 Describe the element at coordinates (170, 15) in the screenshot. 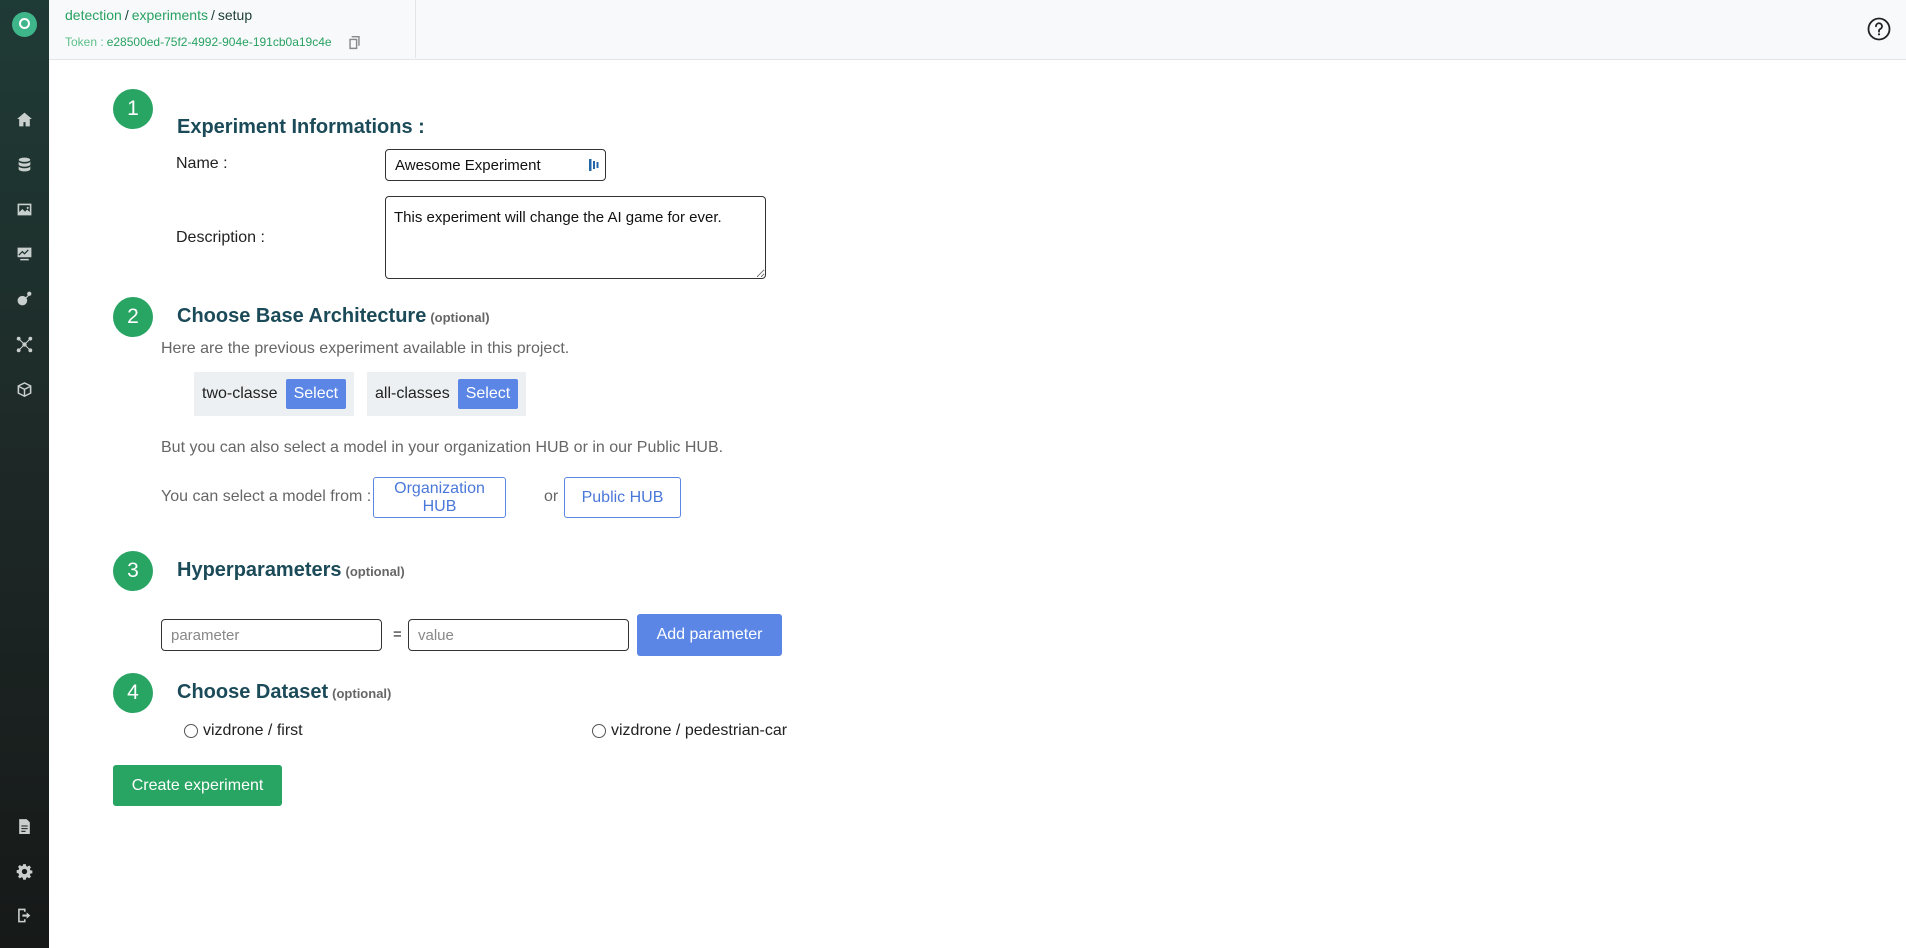

I see `breadcrumb-link-experiments: experiments` at that location.